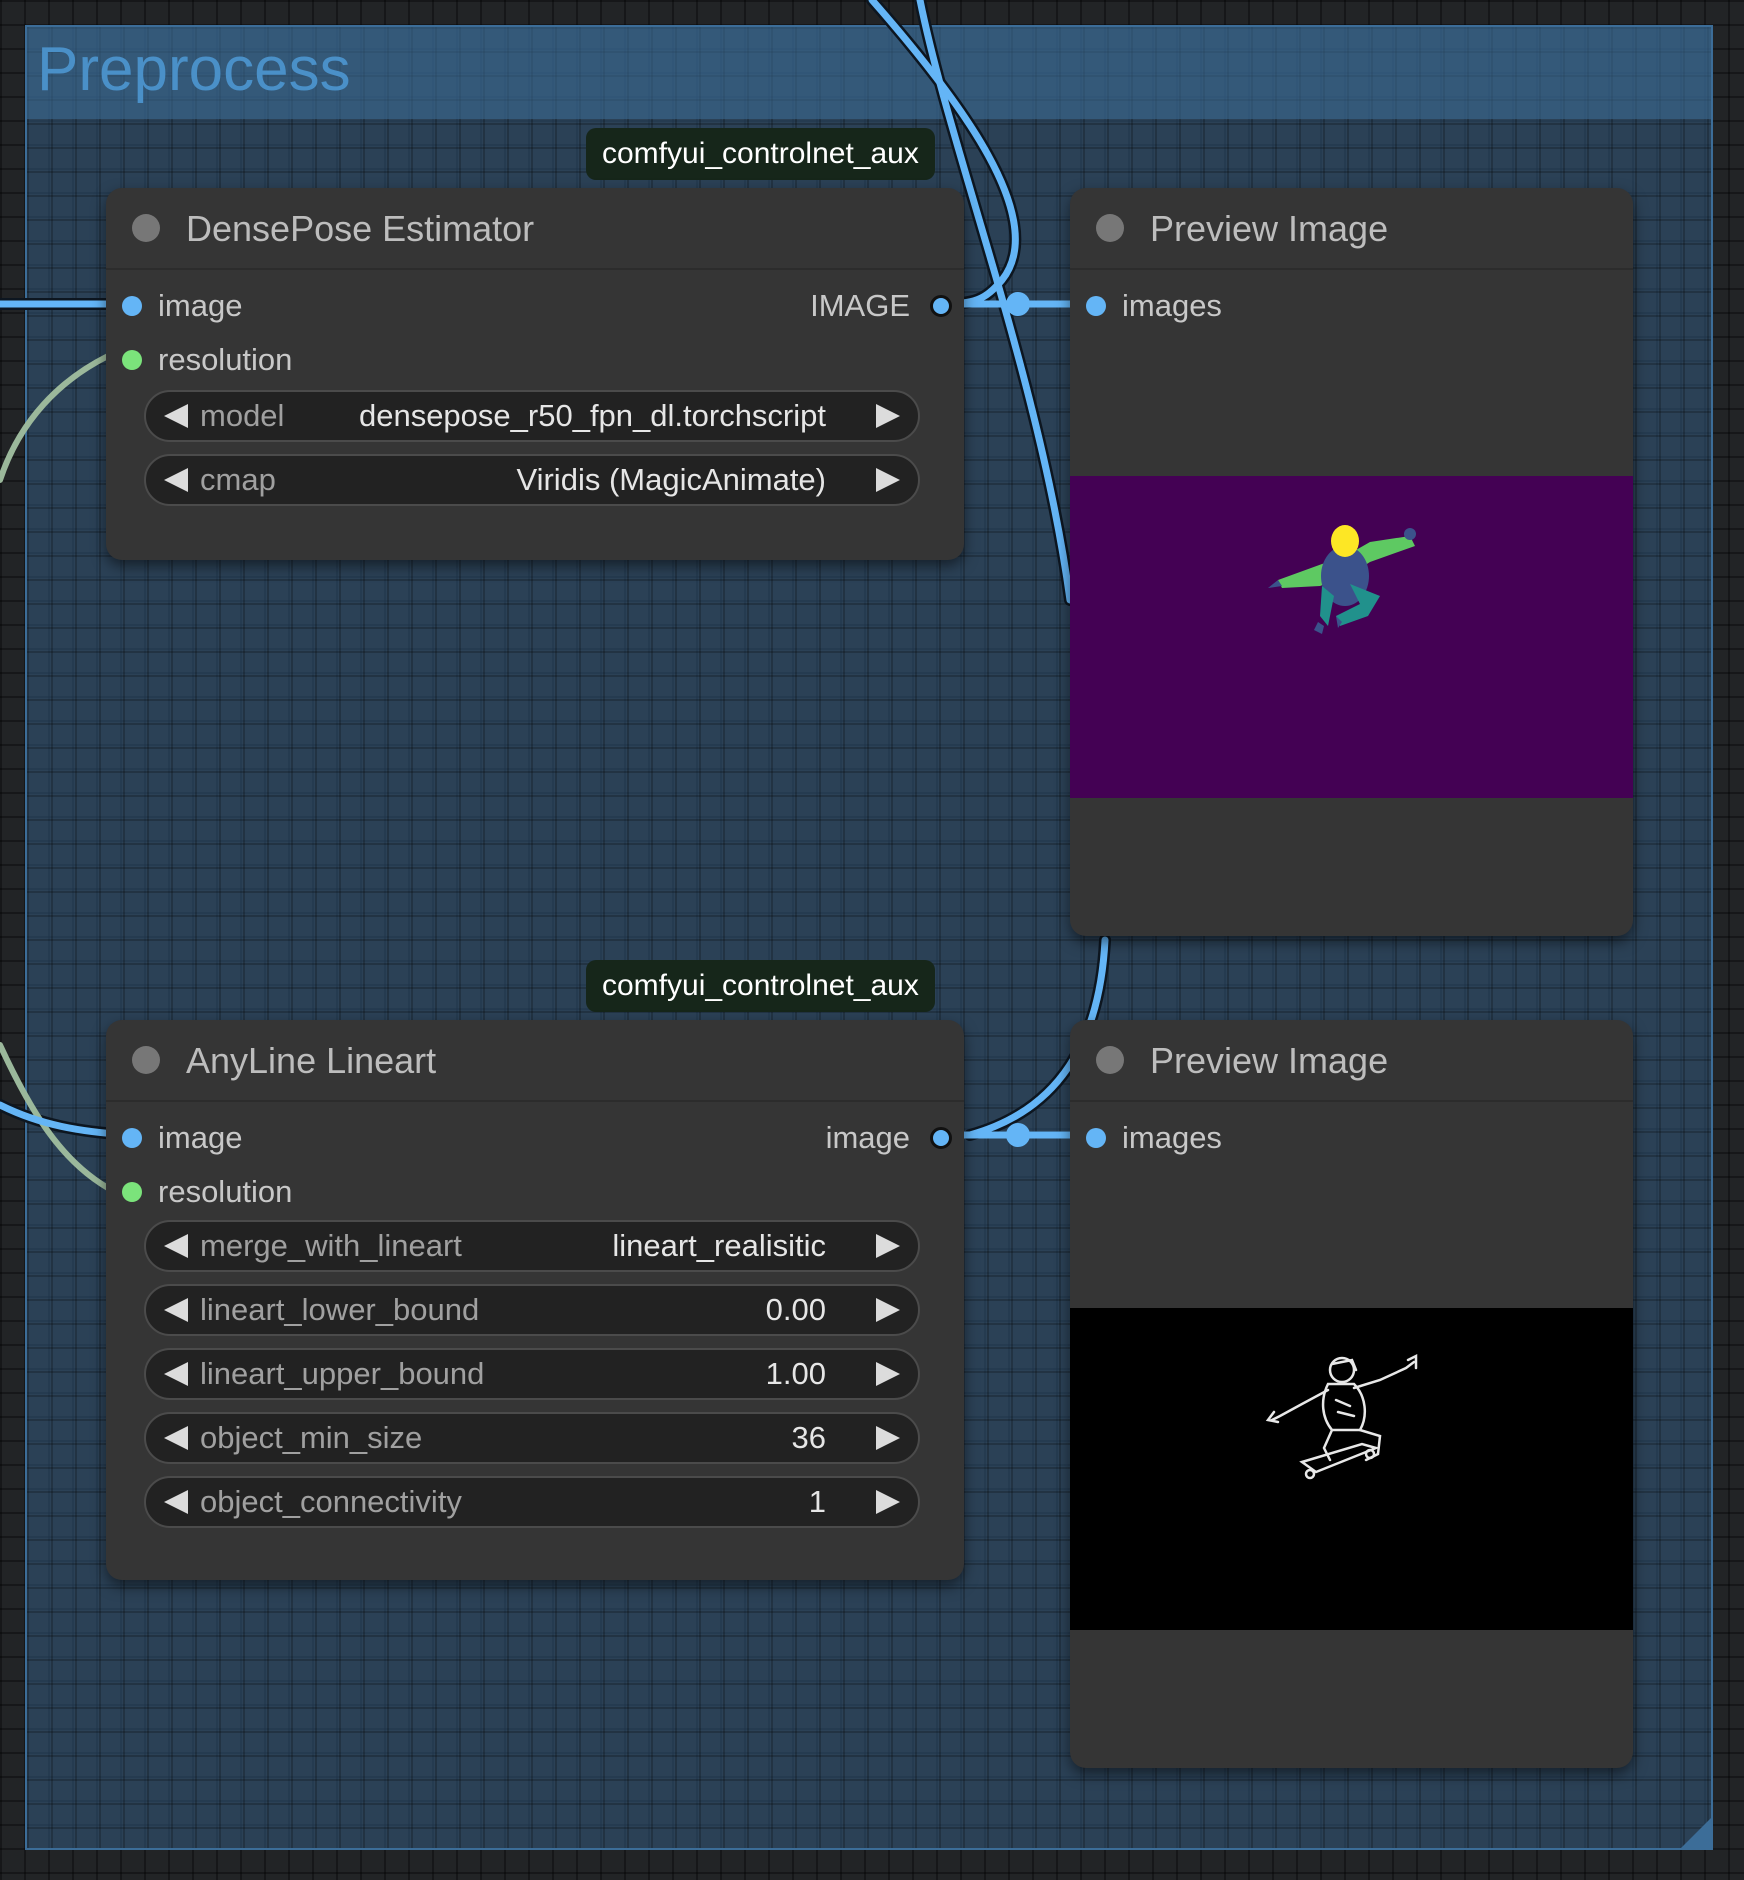  I want to click on widget-value: 1, so click(817, 1501).